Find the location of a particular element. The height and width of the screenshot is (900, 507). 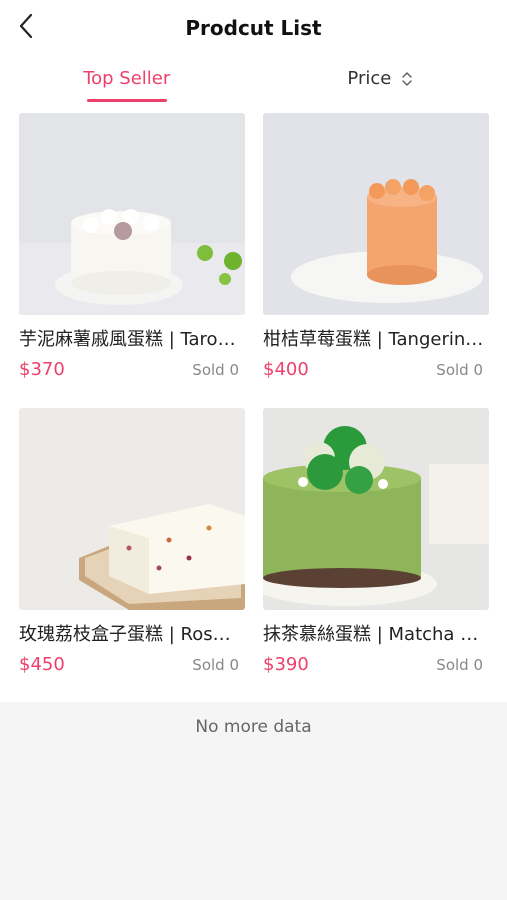

product-price: $370 is located at coordinates (42, 369).